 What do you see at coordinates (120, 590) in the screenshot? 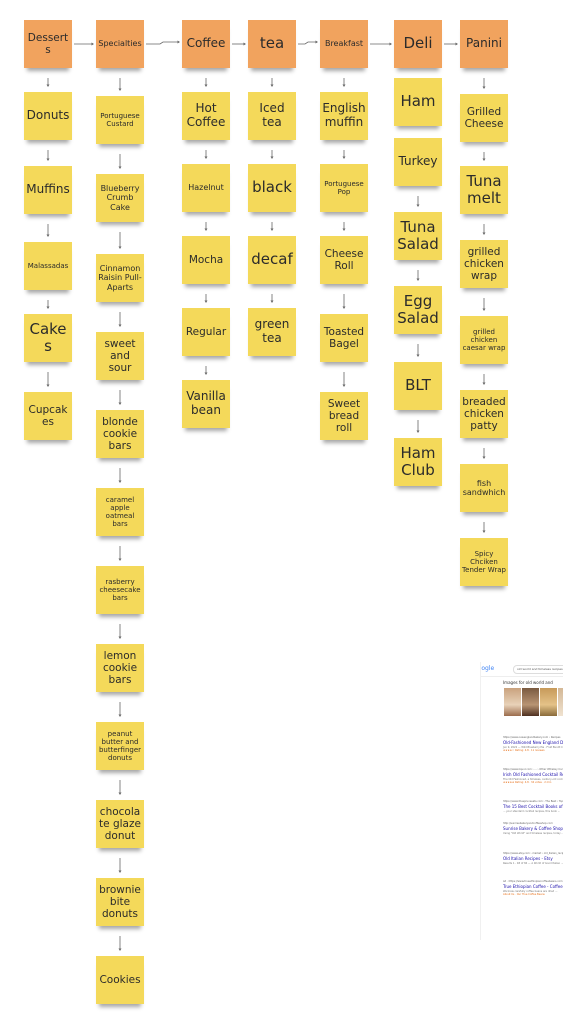
I see `sticky-note: rasberry cheesecake bars` at bounding box center [120, 590].